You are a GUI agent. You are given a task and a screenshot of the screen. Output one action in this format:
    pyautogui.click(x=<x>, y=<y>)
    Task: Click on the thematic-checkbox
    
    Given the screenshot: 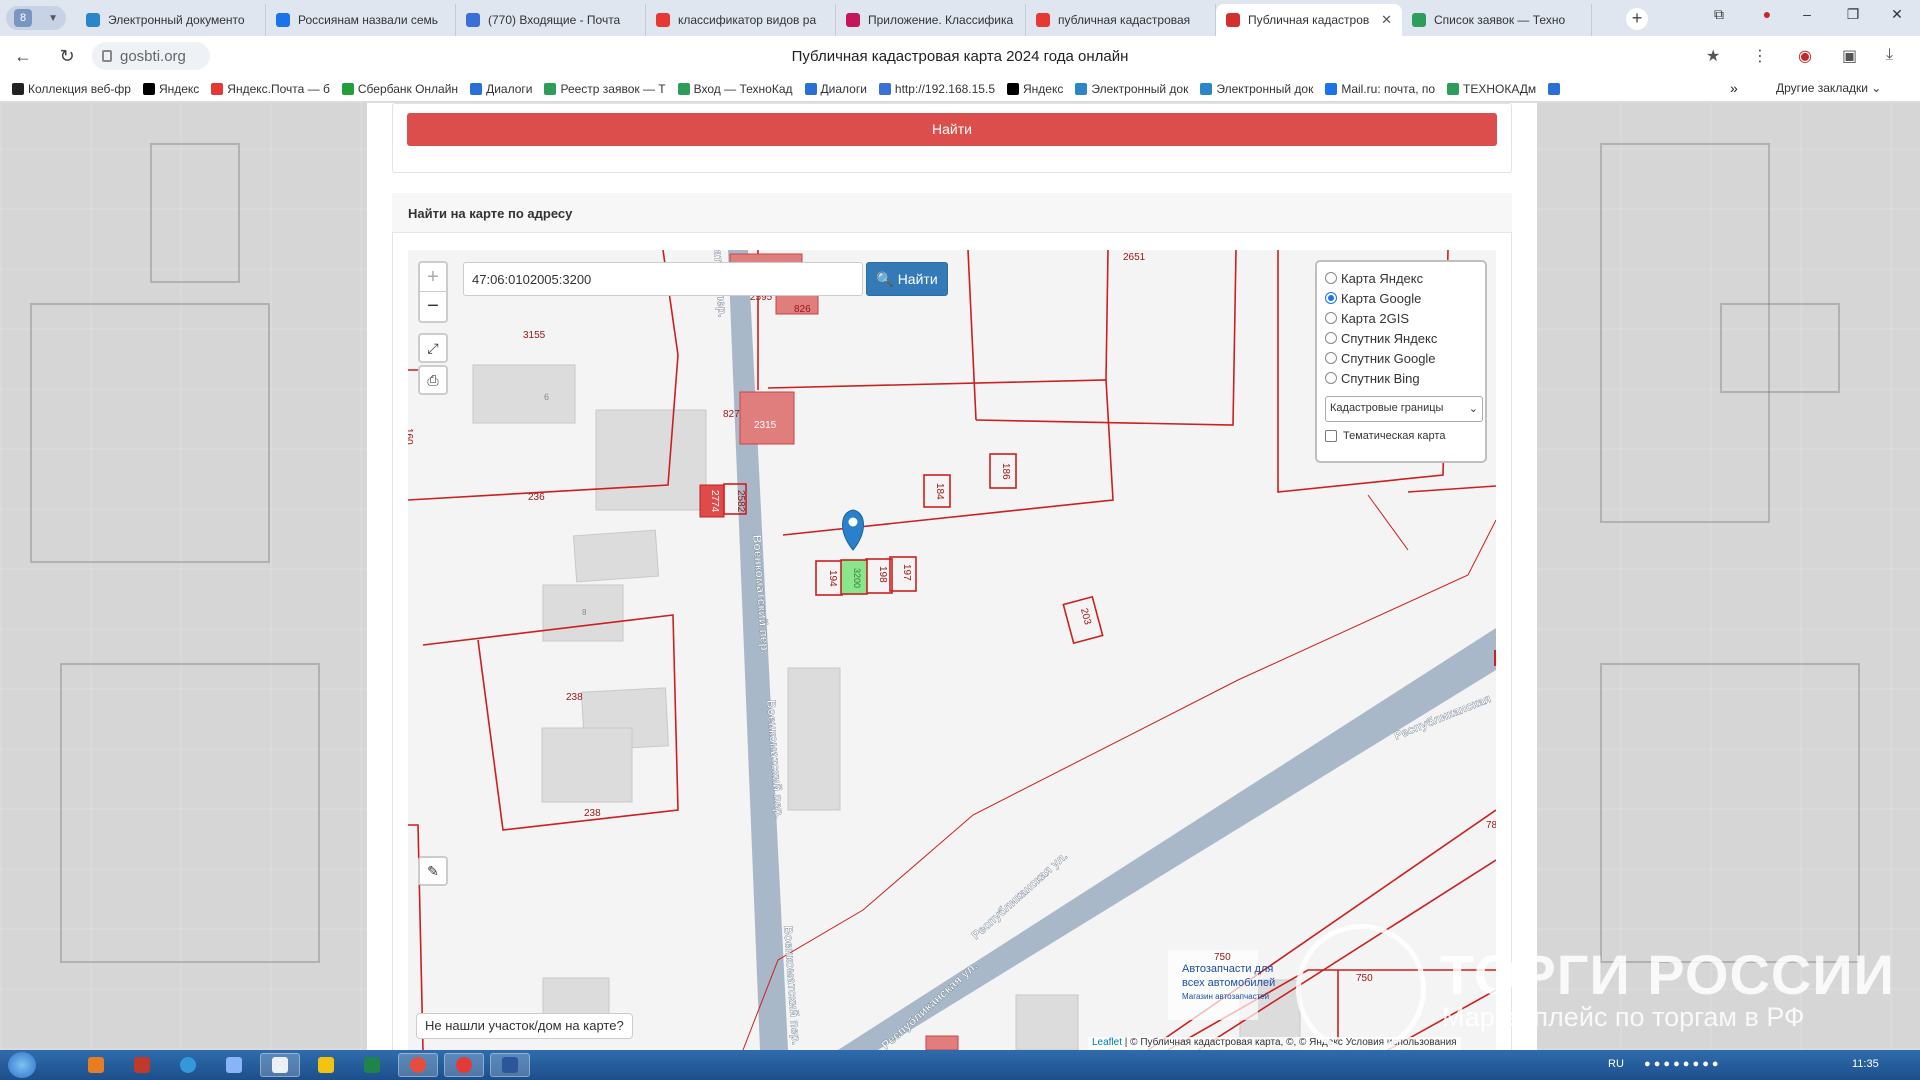 What is the action you would take?
    pyautogui.click(x=1331, y=436)
    